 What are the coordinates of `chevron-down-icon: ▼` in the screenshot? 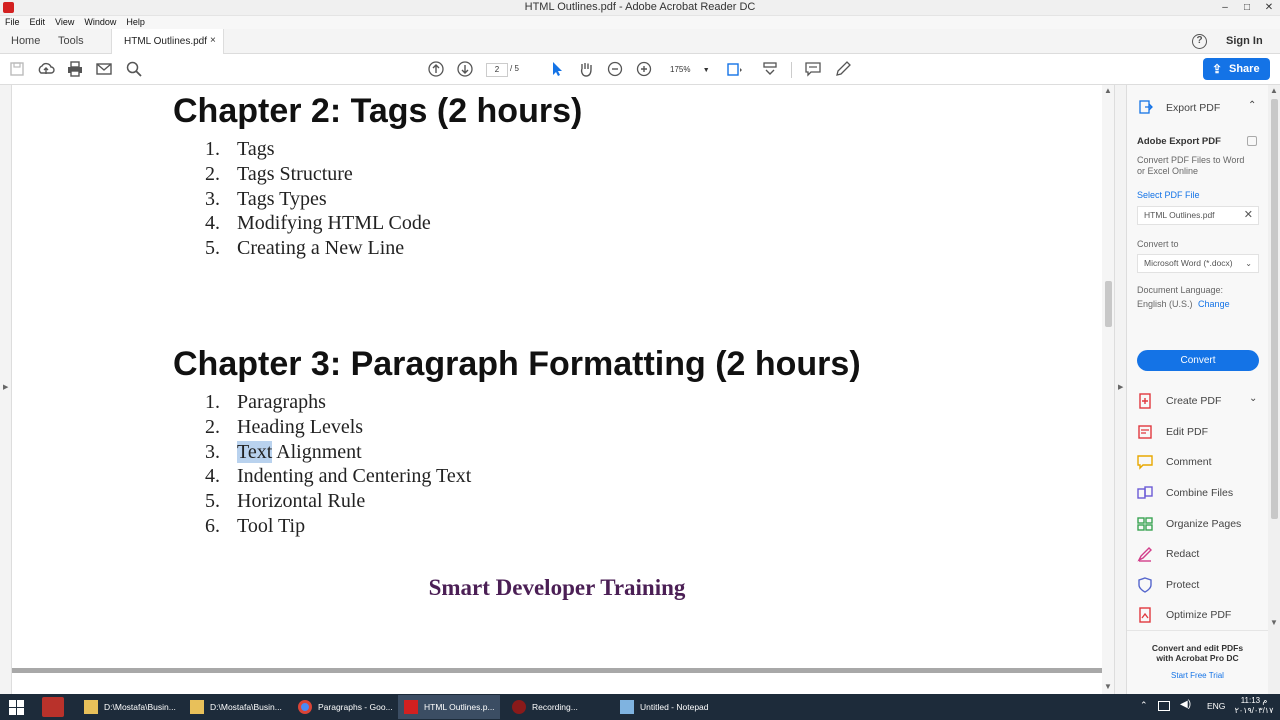 It's located at (706, 70).